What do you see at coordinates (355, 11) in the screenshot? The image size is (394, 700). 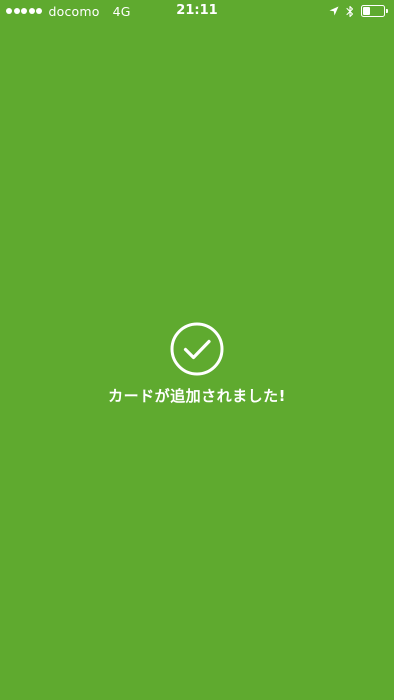 I see `status-right` at bounding box center [355, 11].